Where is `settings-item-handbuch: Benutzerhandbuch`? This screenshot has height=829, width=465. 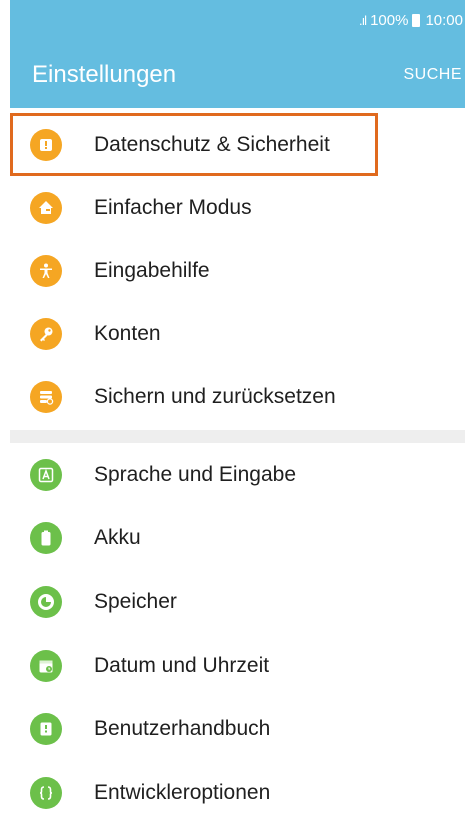
settings-item-handbuch: Benutzerhandbuch is located at coordinates (237, 729).